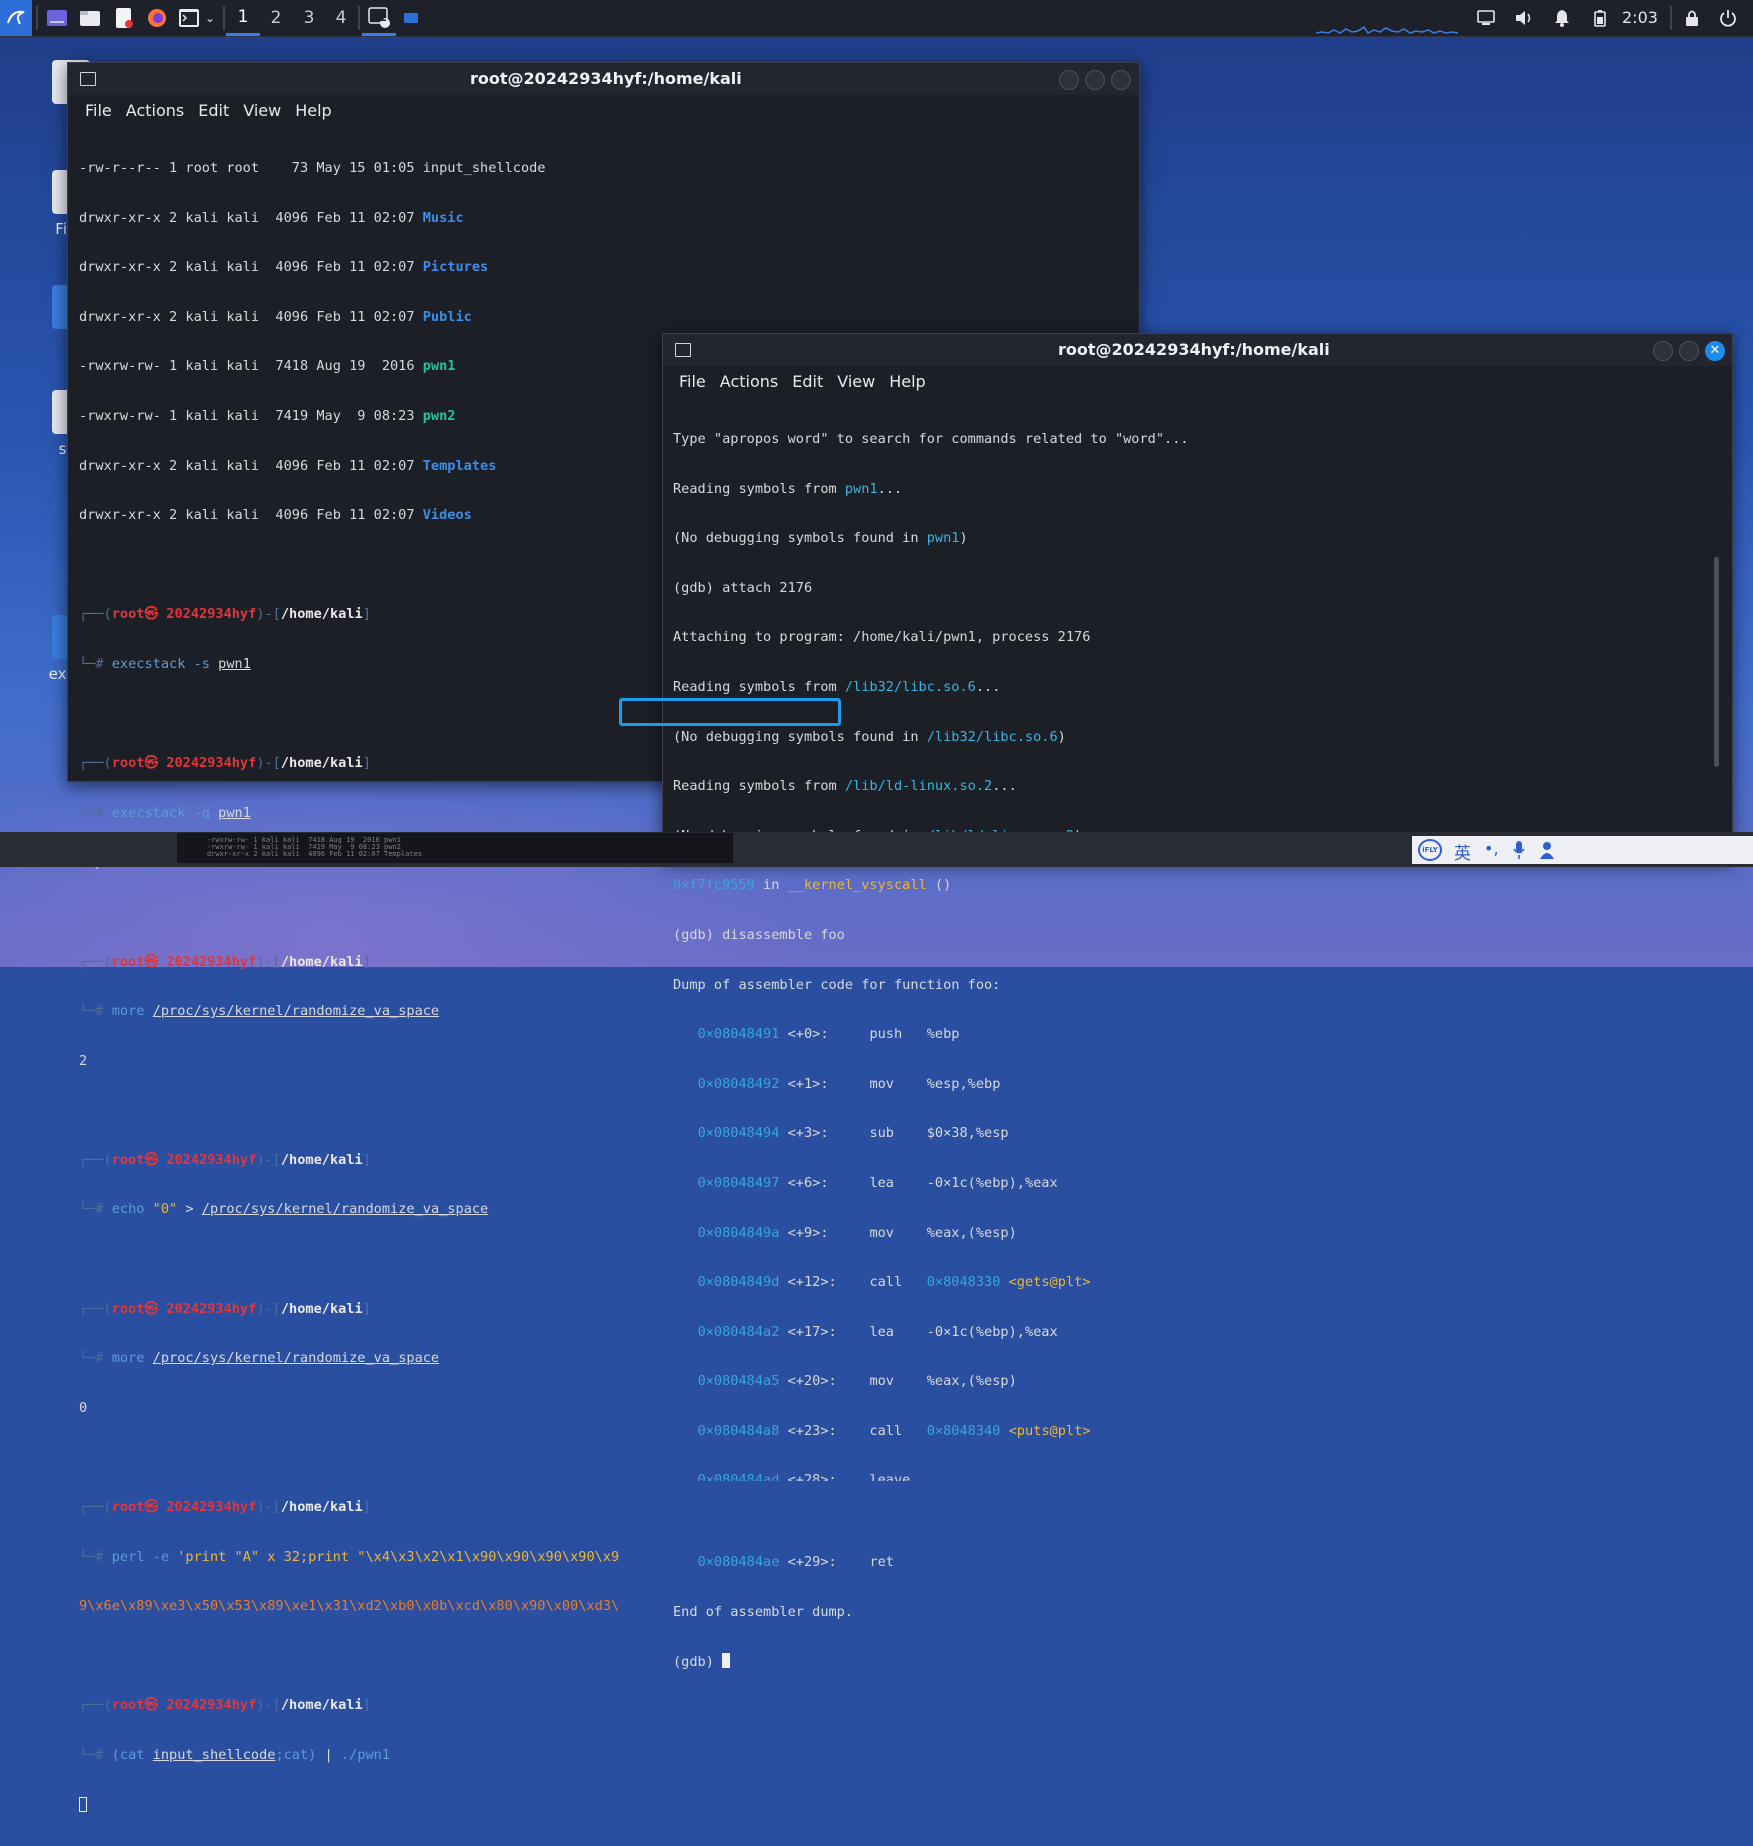 The height and width of the screenshot is (1846, 1753). Describe the element at coordinates (853, 1133) in the screenshot. I see `asm-line: 0×08048494 <+3>: sub $0×38,%esp` at that location.